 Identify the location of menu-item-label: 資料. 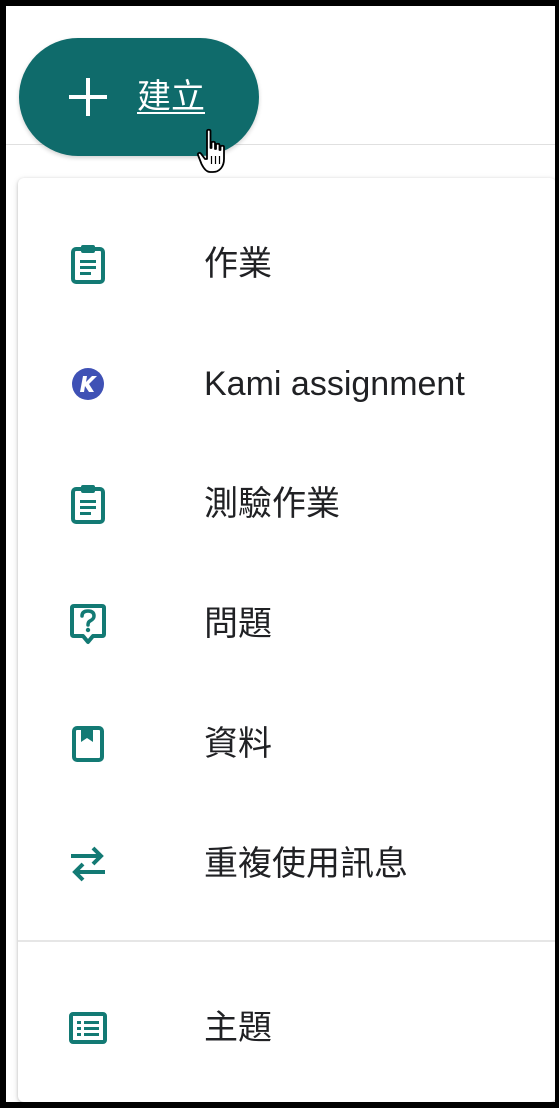
(238, 744).